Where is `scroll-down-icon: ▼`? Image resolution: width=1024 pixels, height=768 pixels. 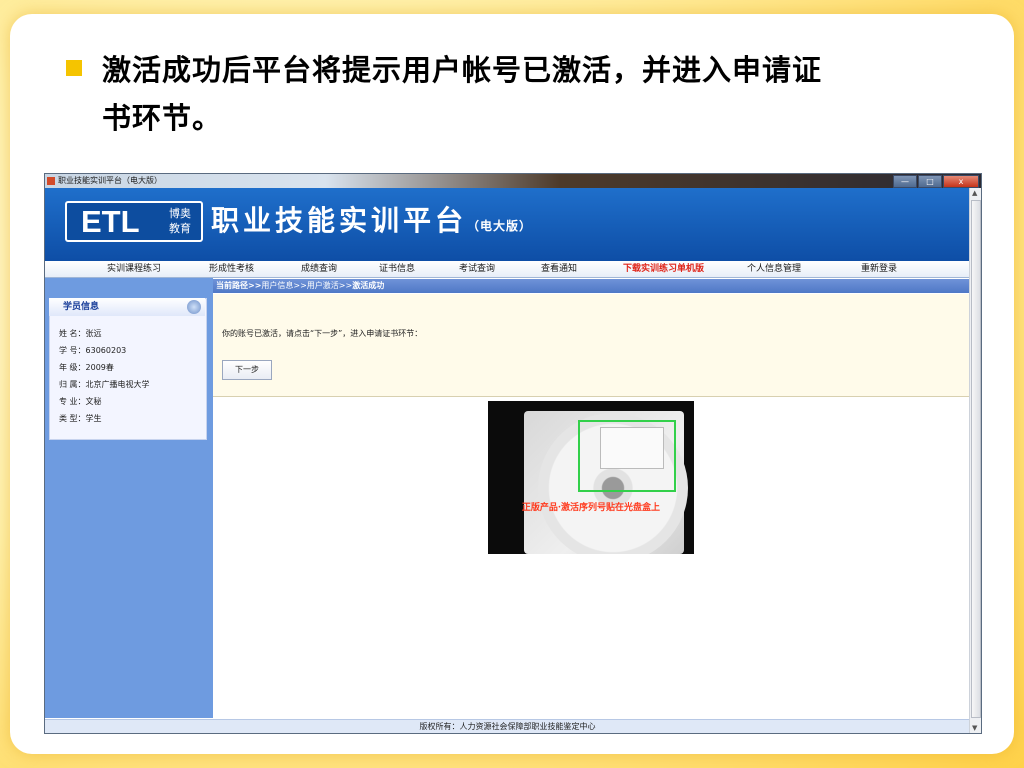 scroll-down-icon: ▼ is located at coordinates (974, 728).